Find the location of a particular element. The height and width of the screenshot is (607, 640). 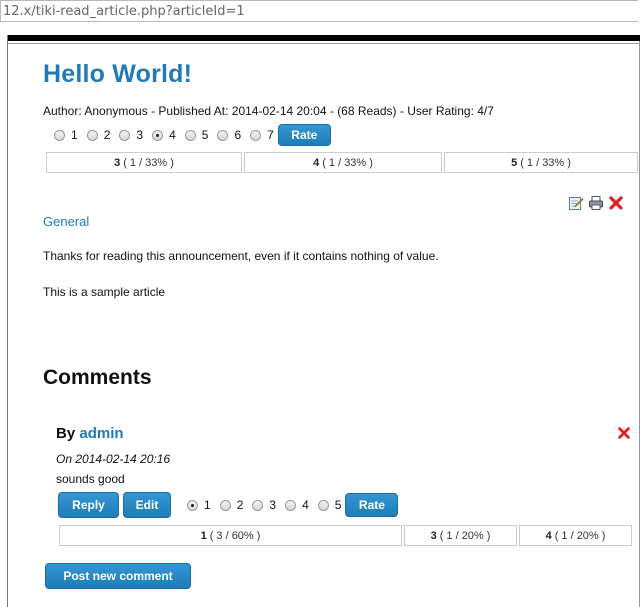

rating-option-label: 6 is located at coordinates (238, 135).